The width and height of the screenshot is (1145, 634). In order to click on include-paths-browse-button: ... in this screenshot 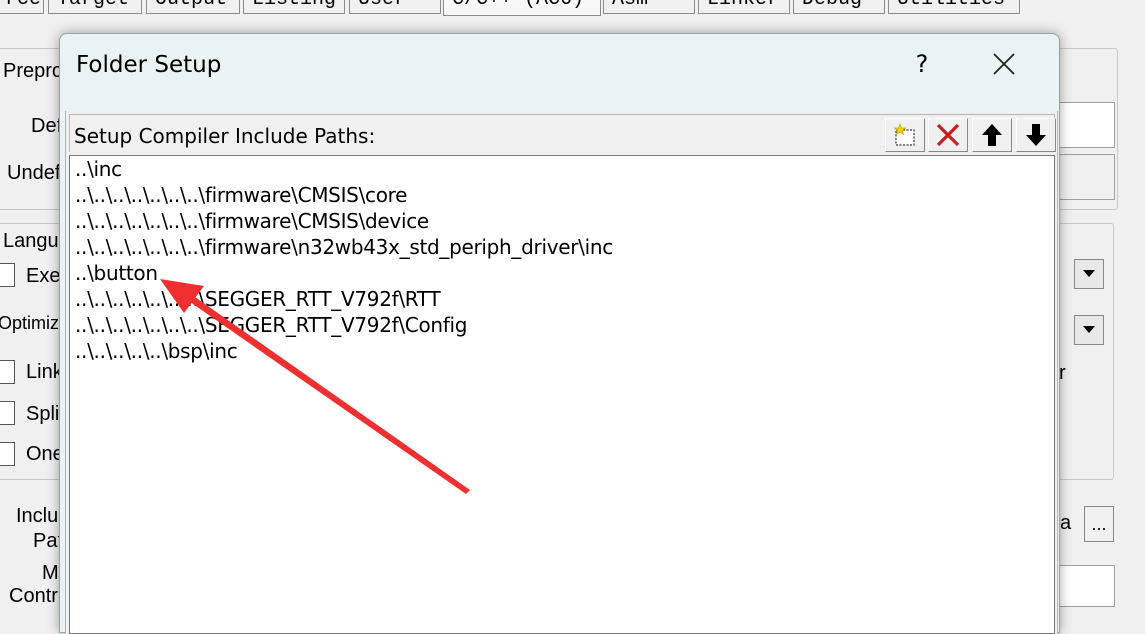, I will do `click(1099, 524)`.